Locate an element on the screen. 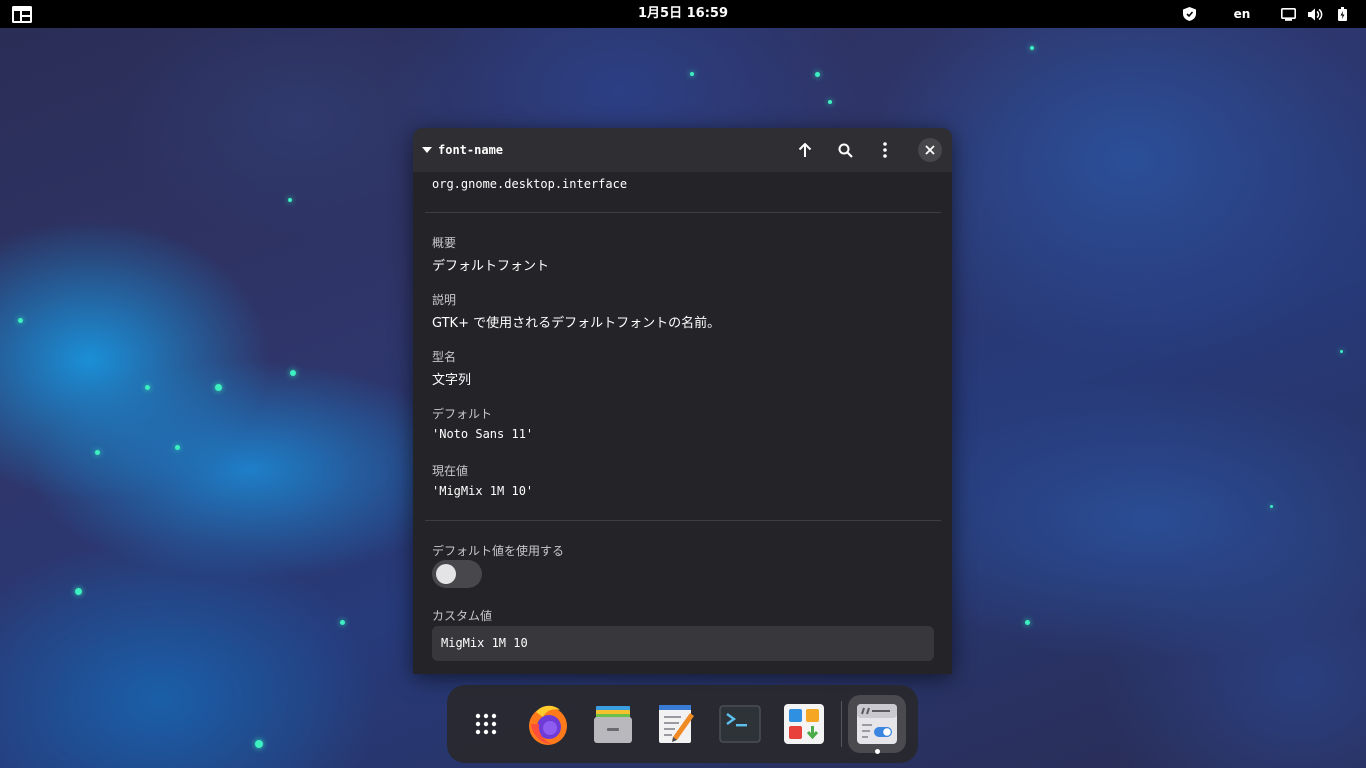 The image size is (1366, 768). description-value: GTK+ で使用されるデフォルトフォントの名前。 is located at coordinates (576, 323).